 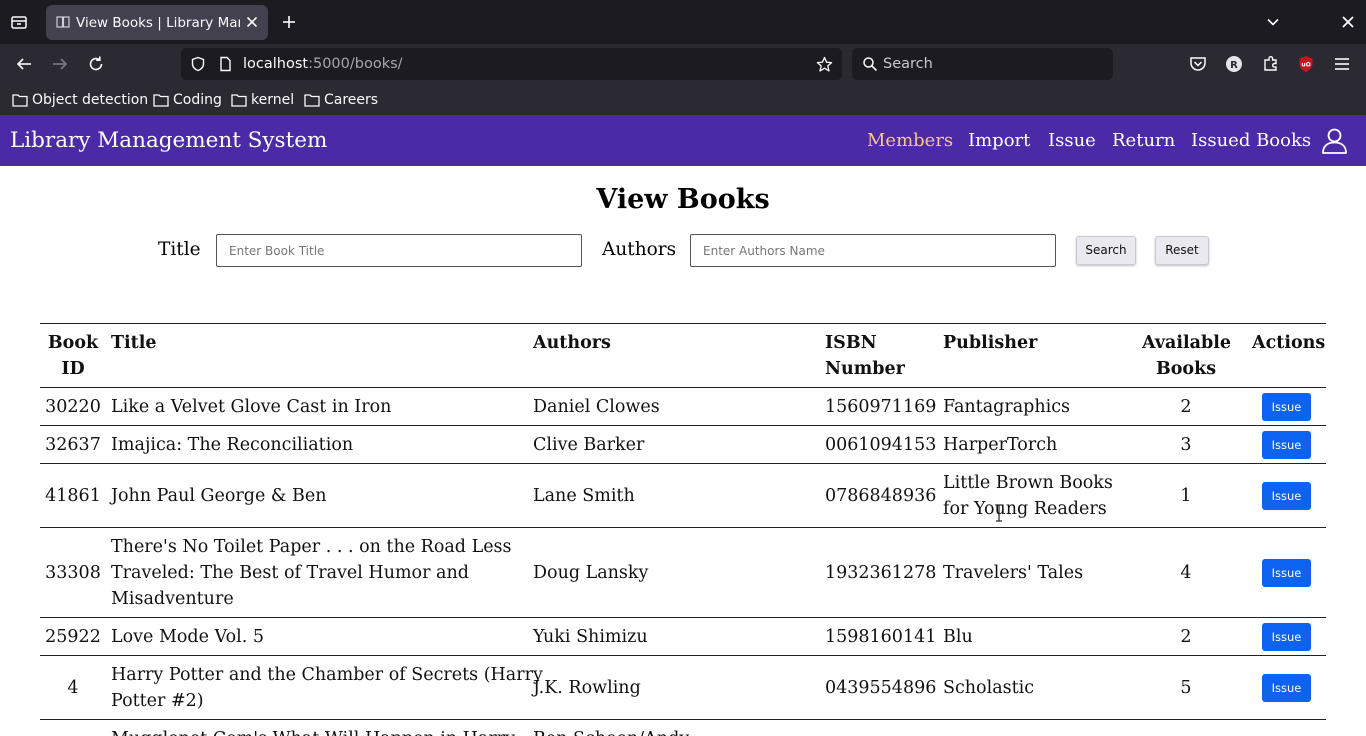 What do you see at coordinates (824, 64) in the screenshot?
I see `bookmark-star-icon` at bounding box center [824, 64].